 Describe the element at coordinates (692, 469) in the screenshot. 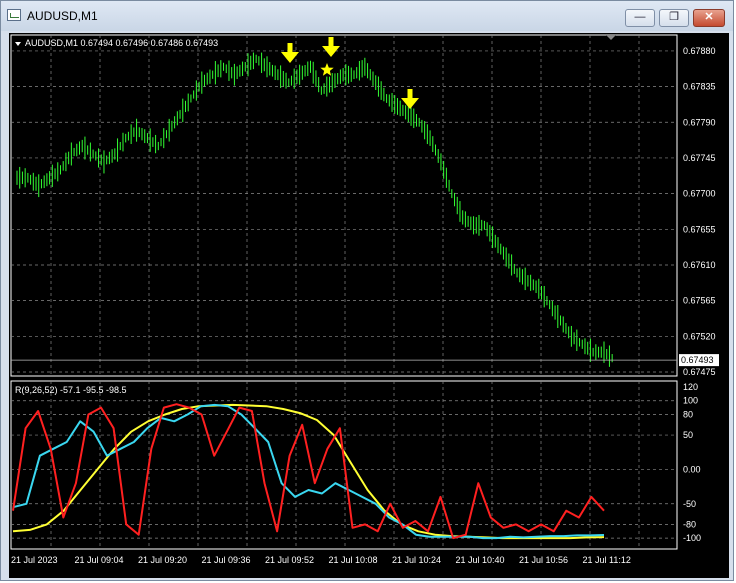

I see `indicator-axis-label: 0.00` at that location.